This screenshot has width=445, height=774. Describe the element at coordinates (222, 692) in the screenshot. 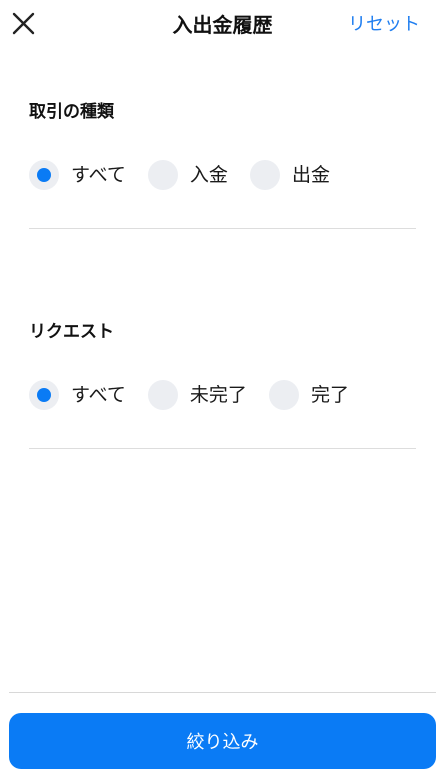

I see `footer-divider` at that location.